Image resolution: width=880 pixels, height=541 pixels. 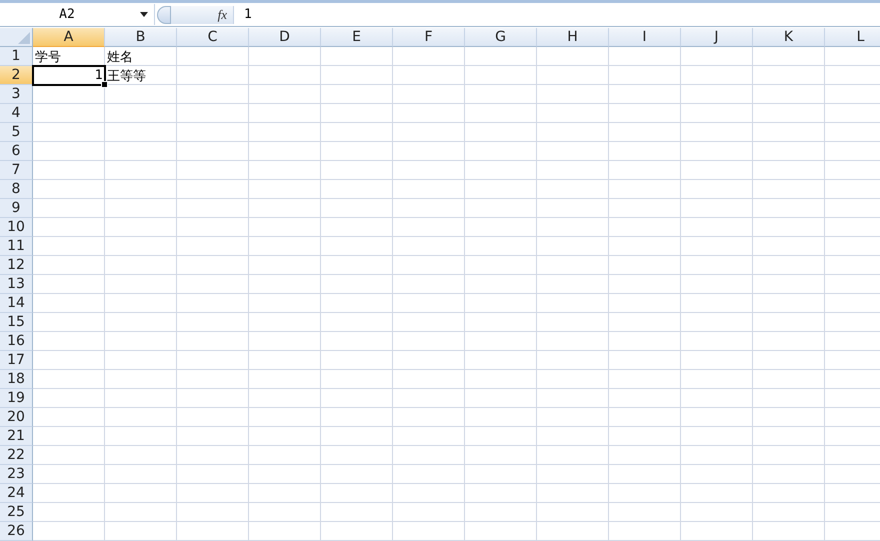 I want to click on row-header: 13, so click(x=16, y=284).